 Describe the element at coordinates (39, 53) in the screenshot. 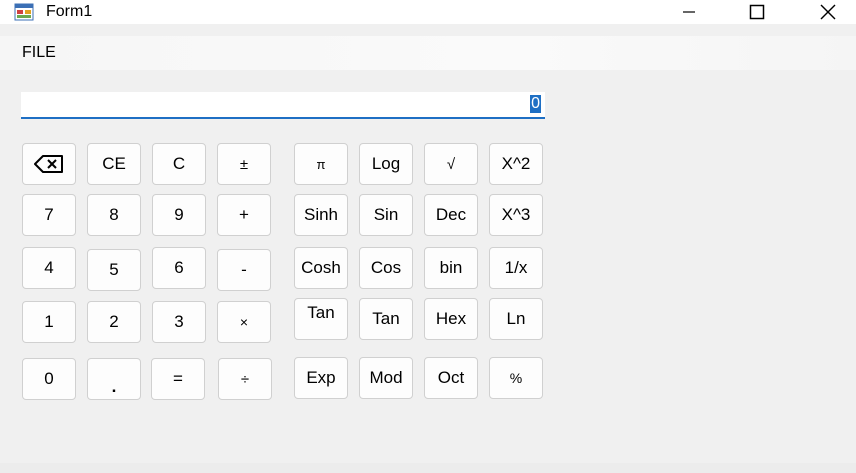

I see `menu-file: FILE` at that location.